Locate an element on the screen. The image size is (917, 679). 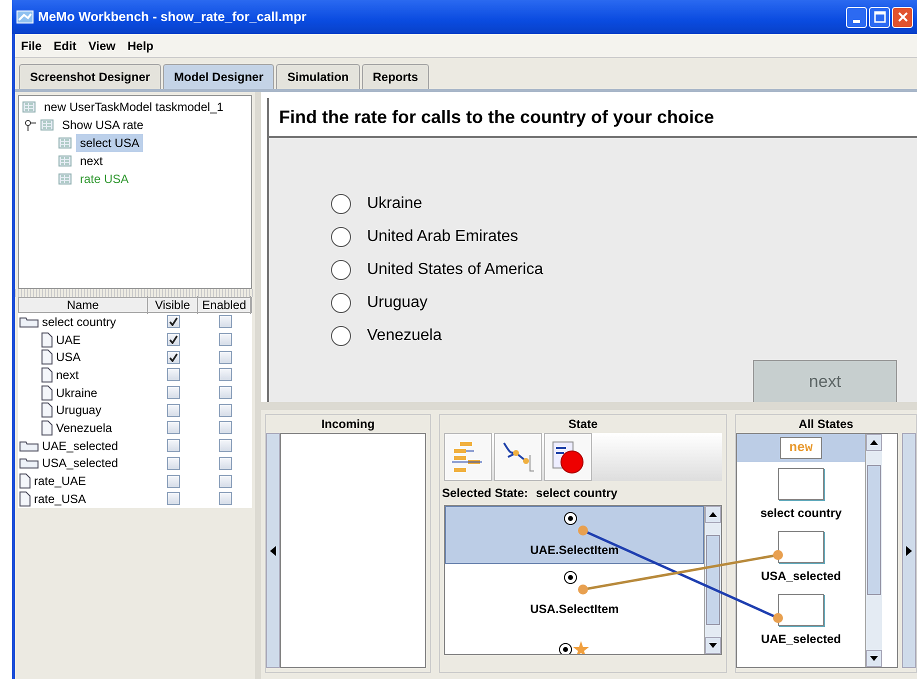
menu-item: Help is located at coordinates (140, 45).